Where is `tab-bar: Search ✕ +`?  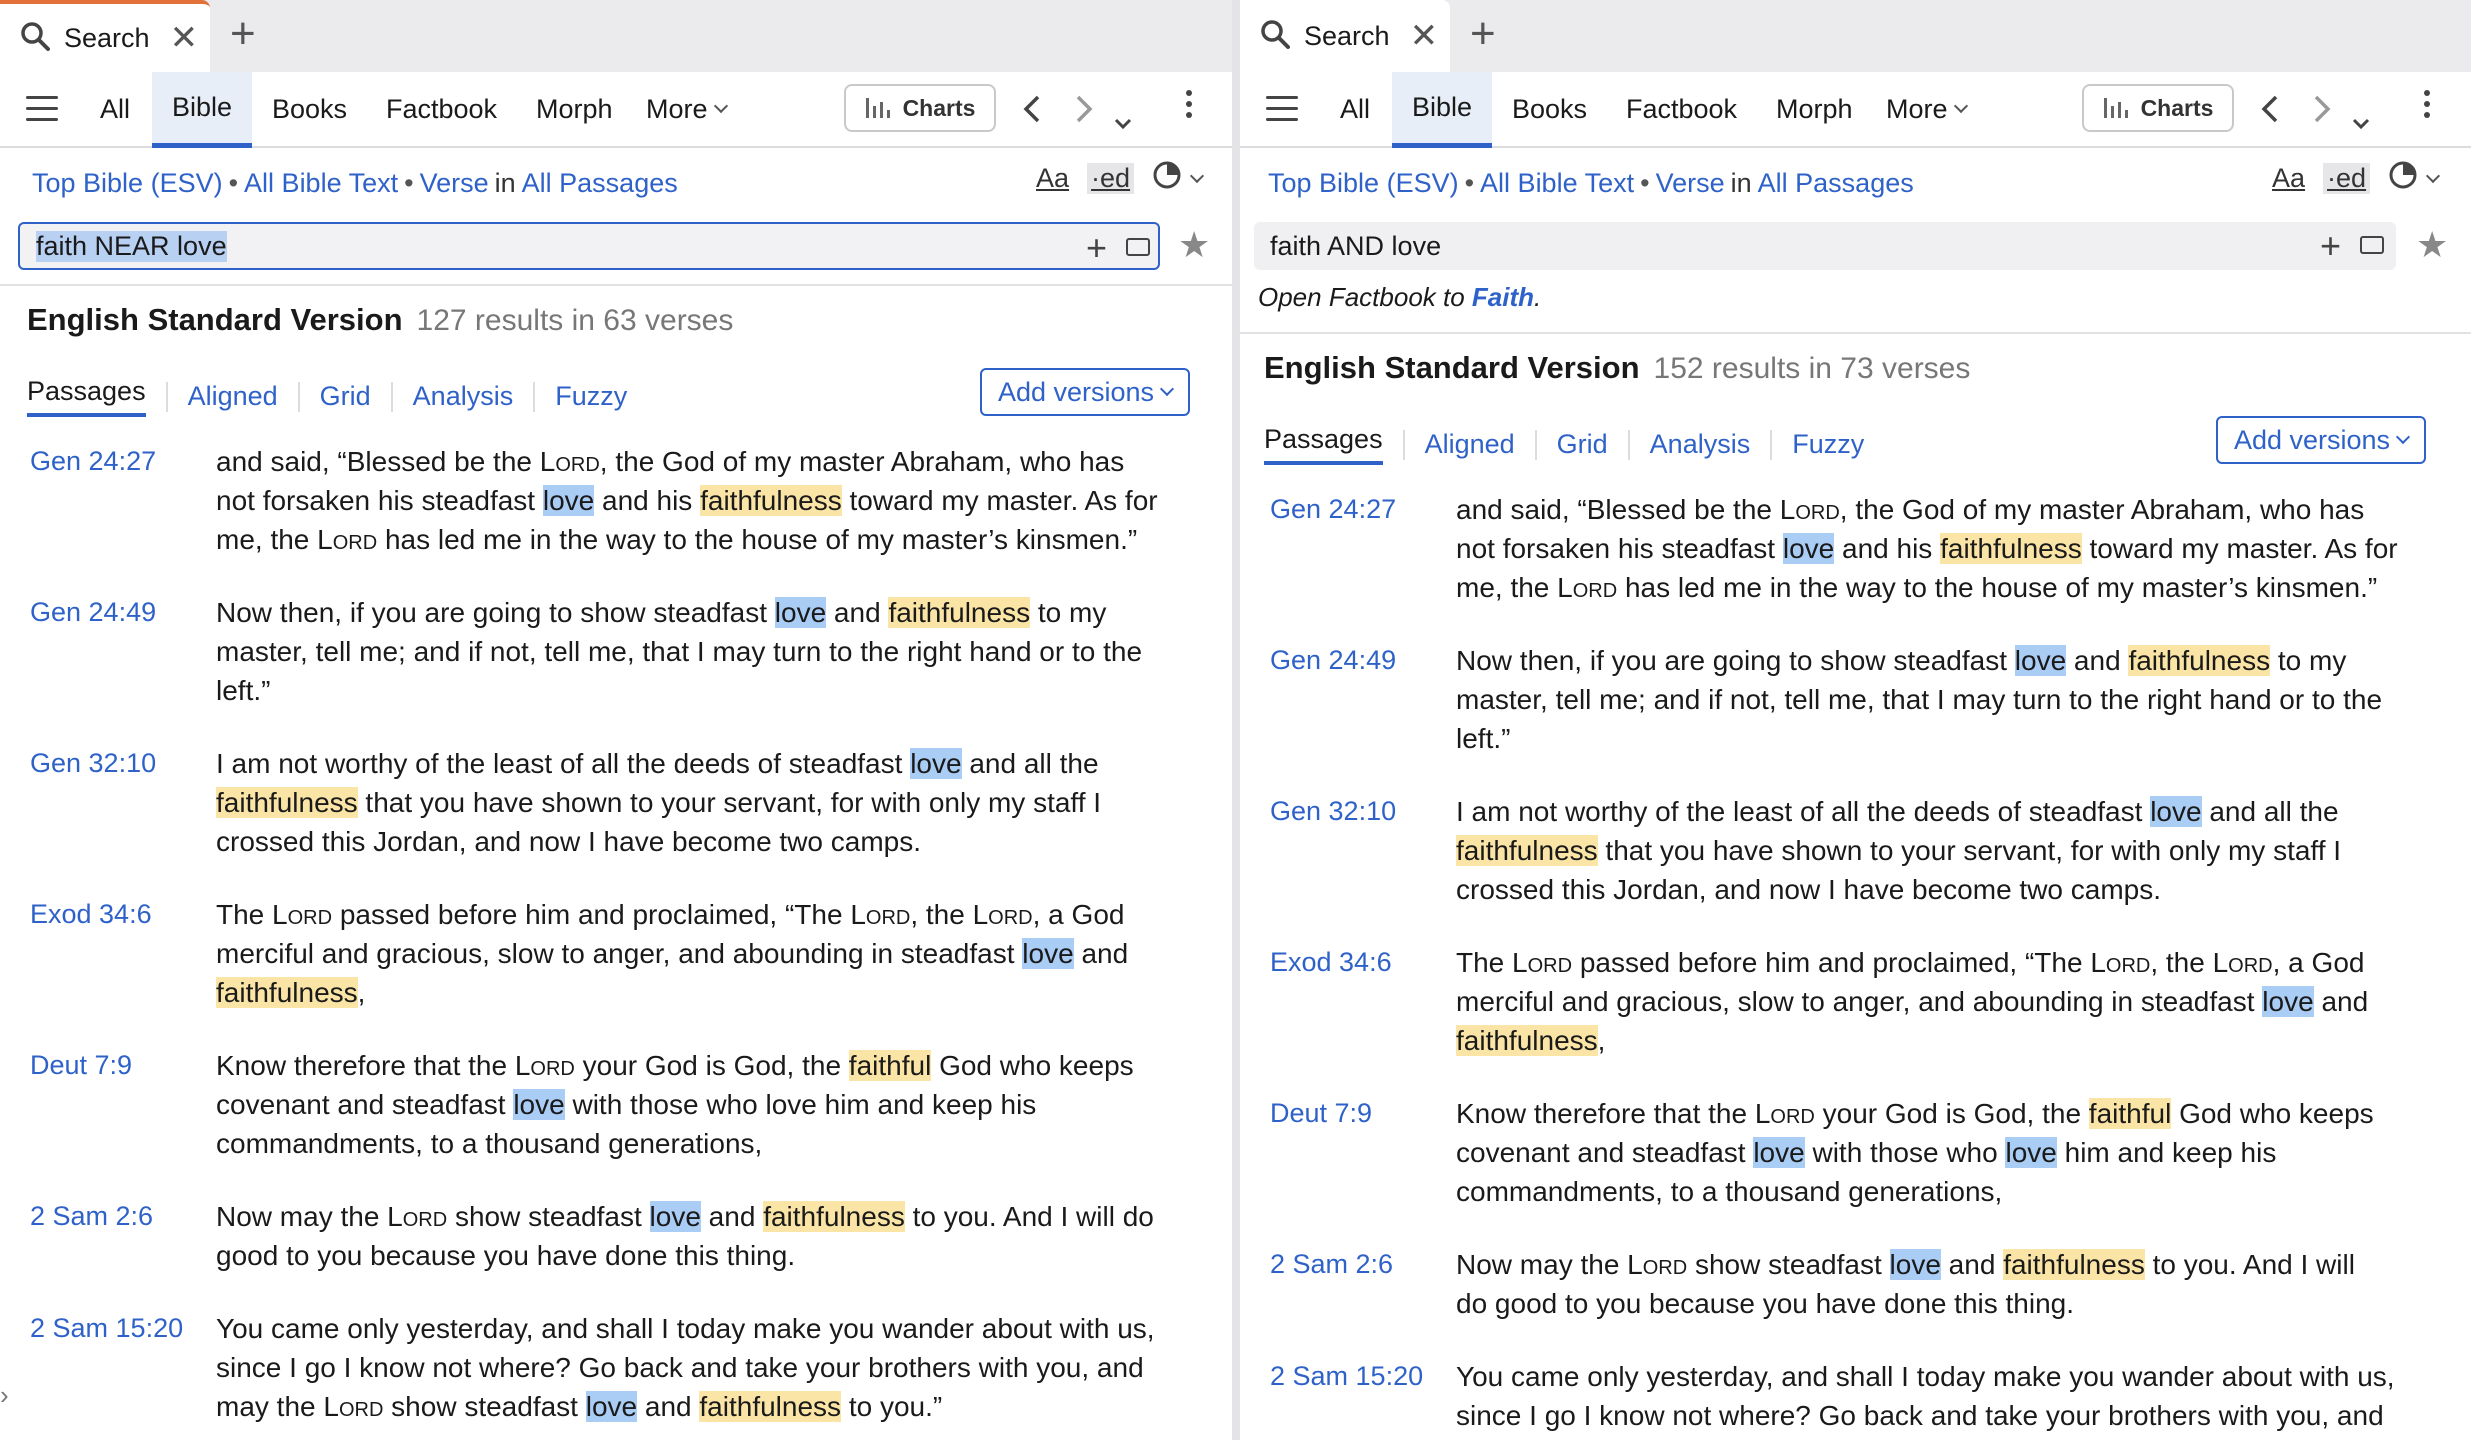 tab-bar: Search ✕ + is located at coordinates (616, 36).